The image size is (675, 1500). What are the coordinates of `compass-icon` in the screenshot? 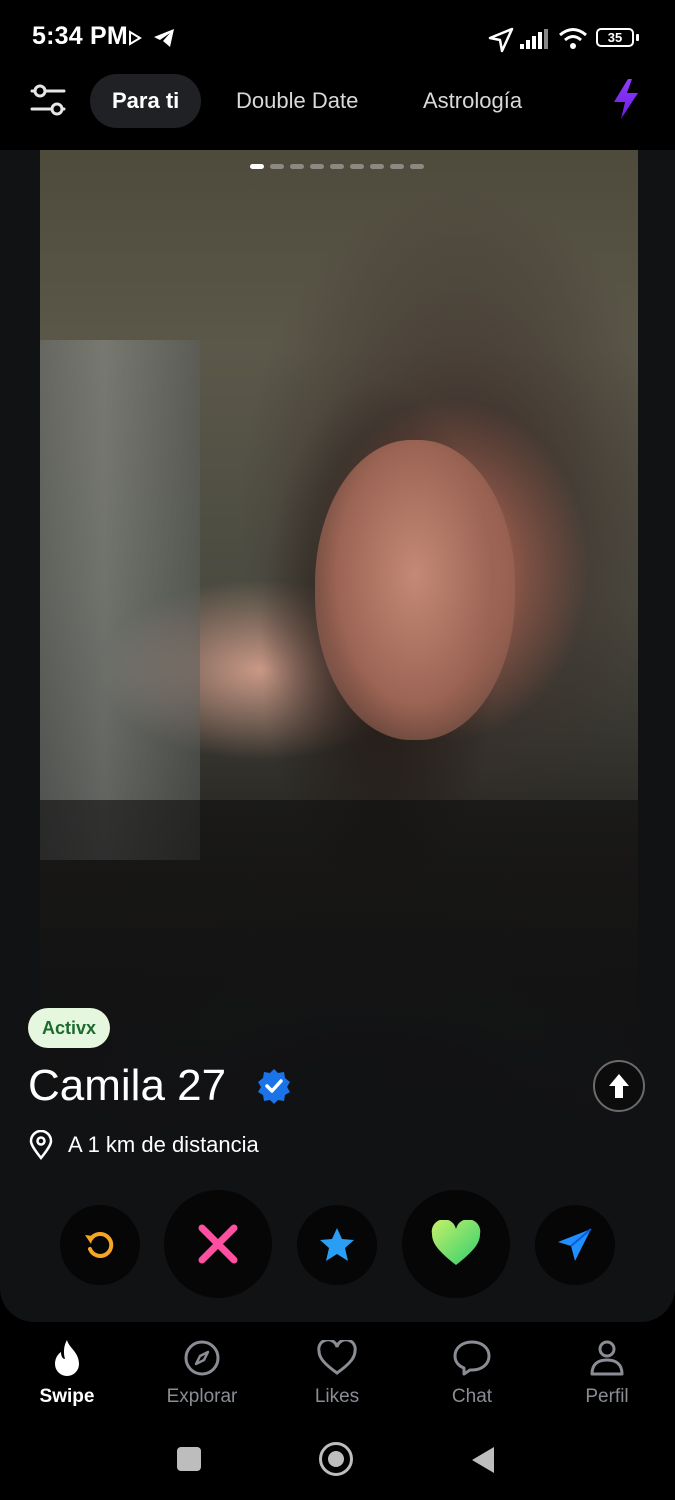 It's located at (202, 1358).